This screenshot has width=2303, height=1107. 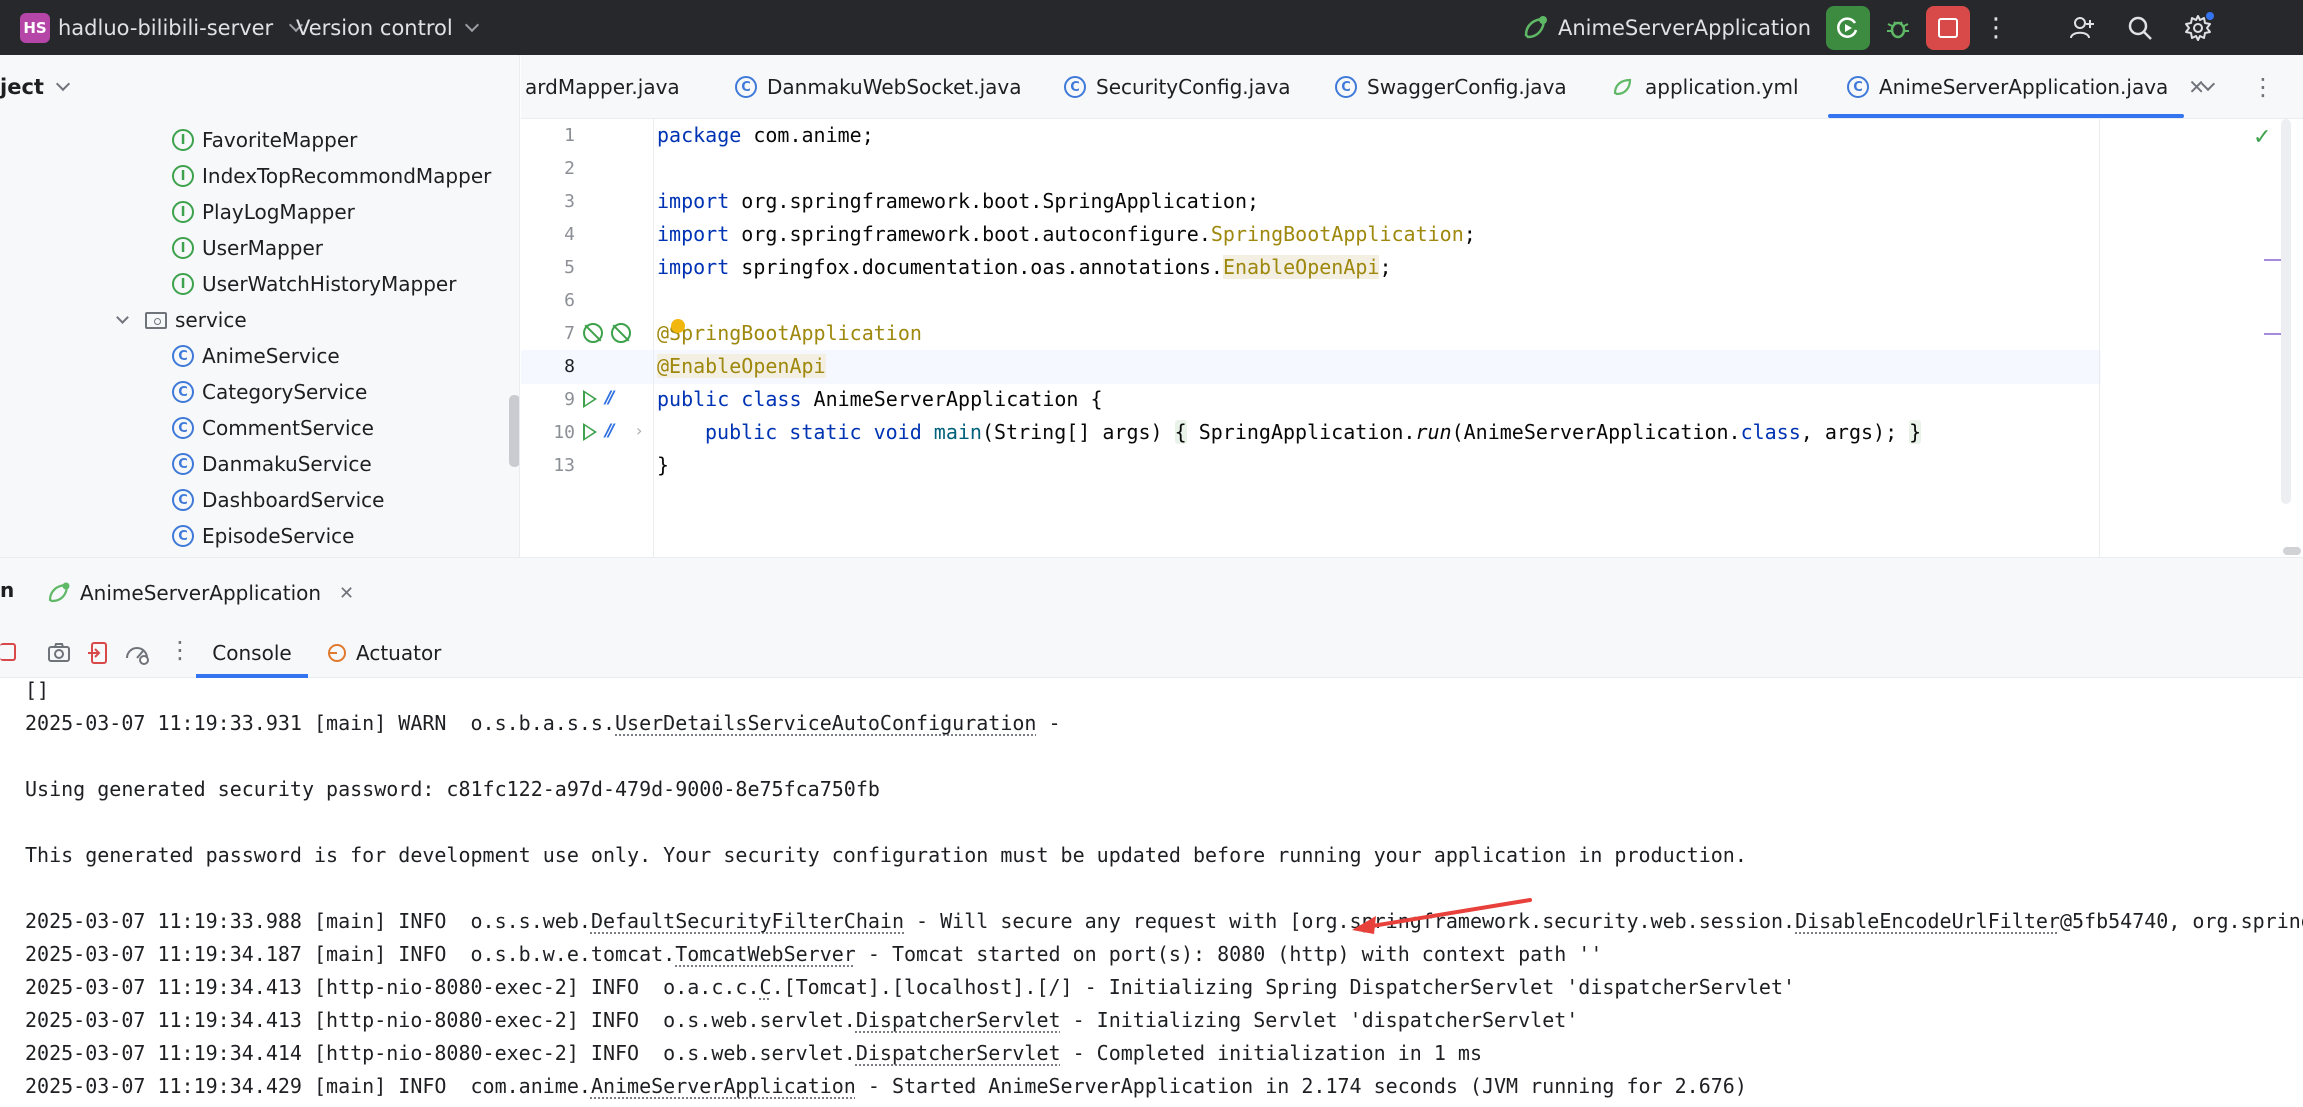 What do you see at coordinates (693, 267) in the screenshot?
I see `code-token: import` at bounding box center [693, 267].